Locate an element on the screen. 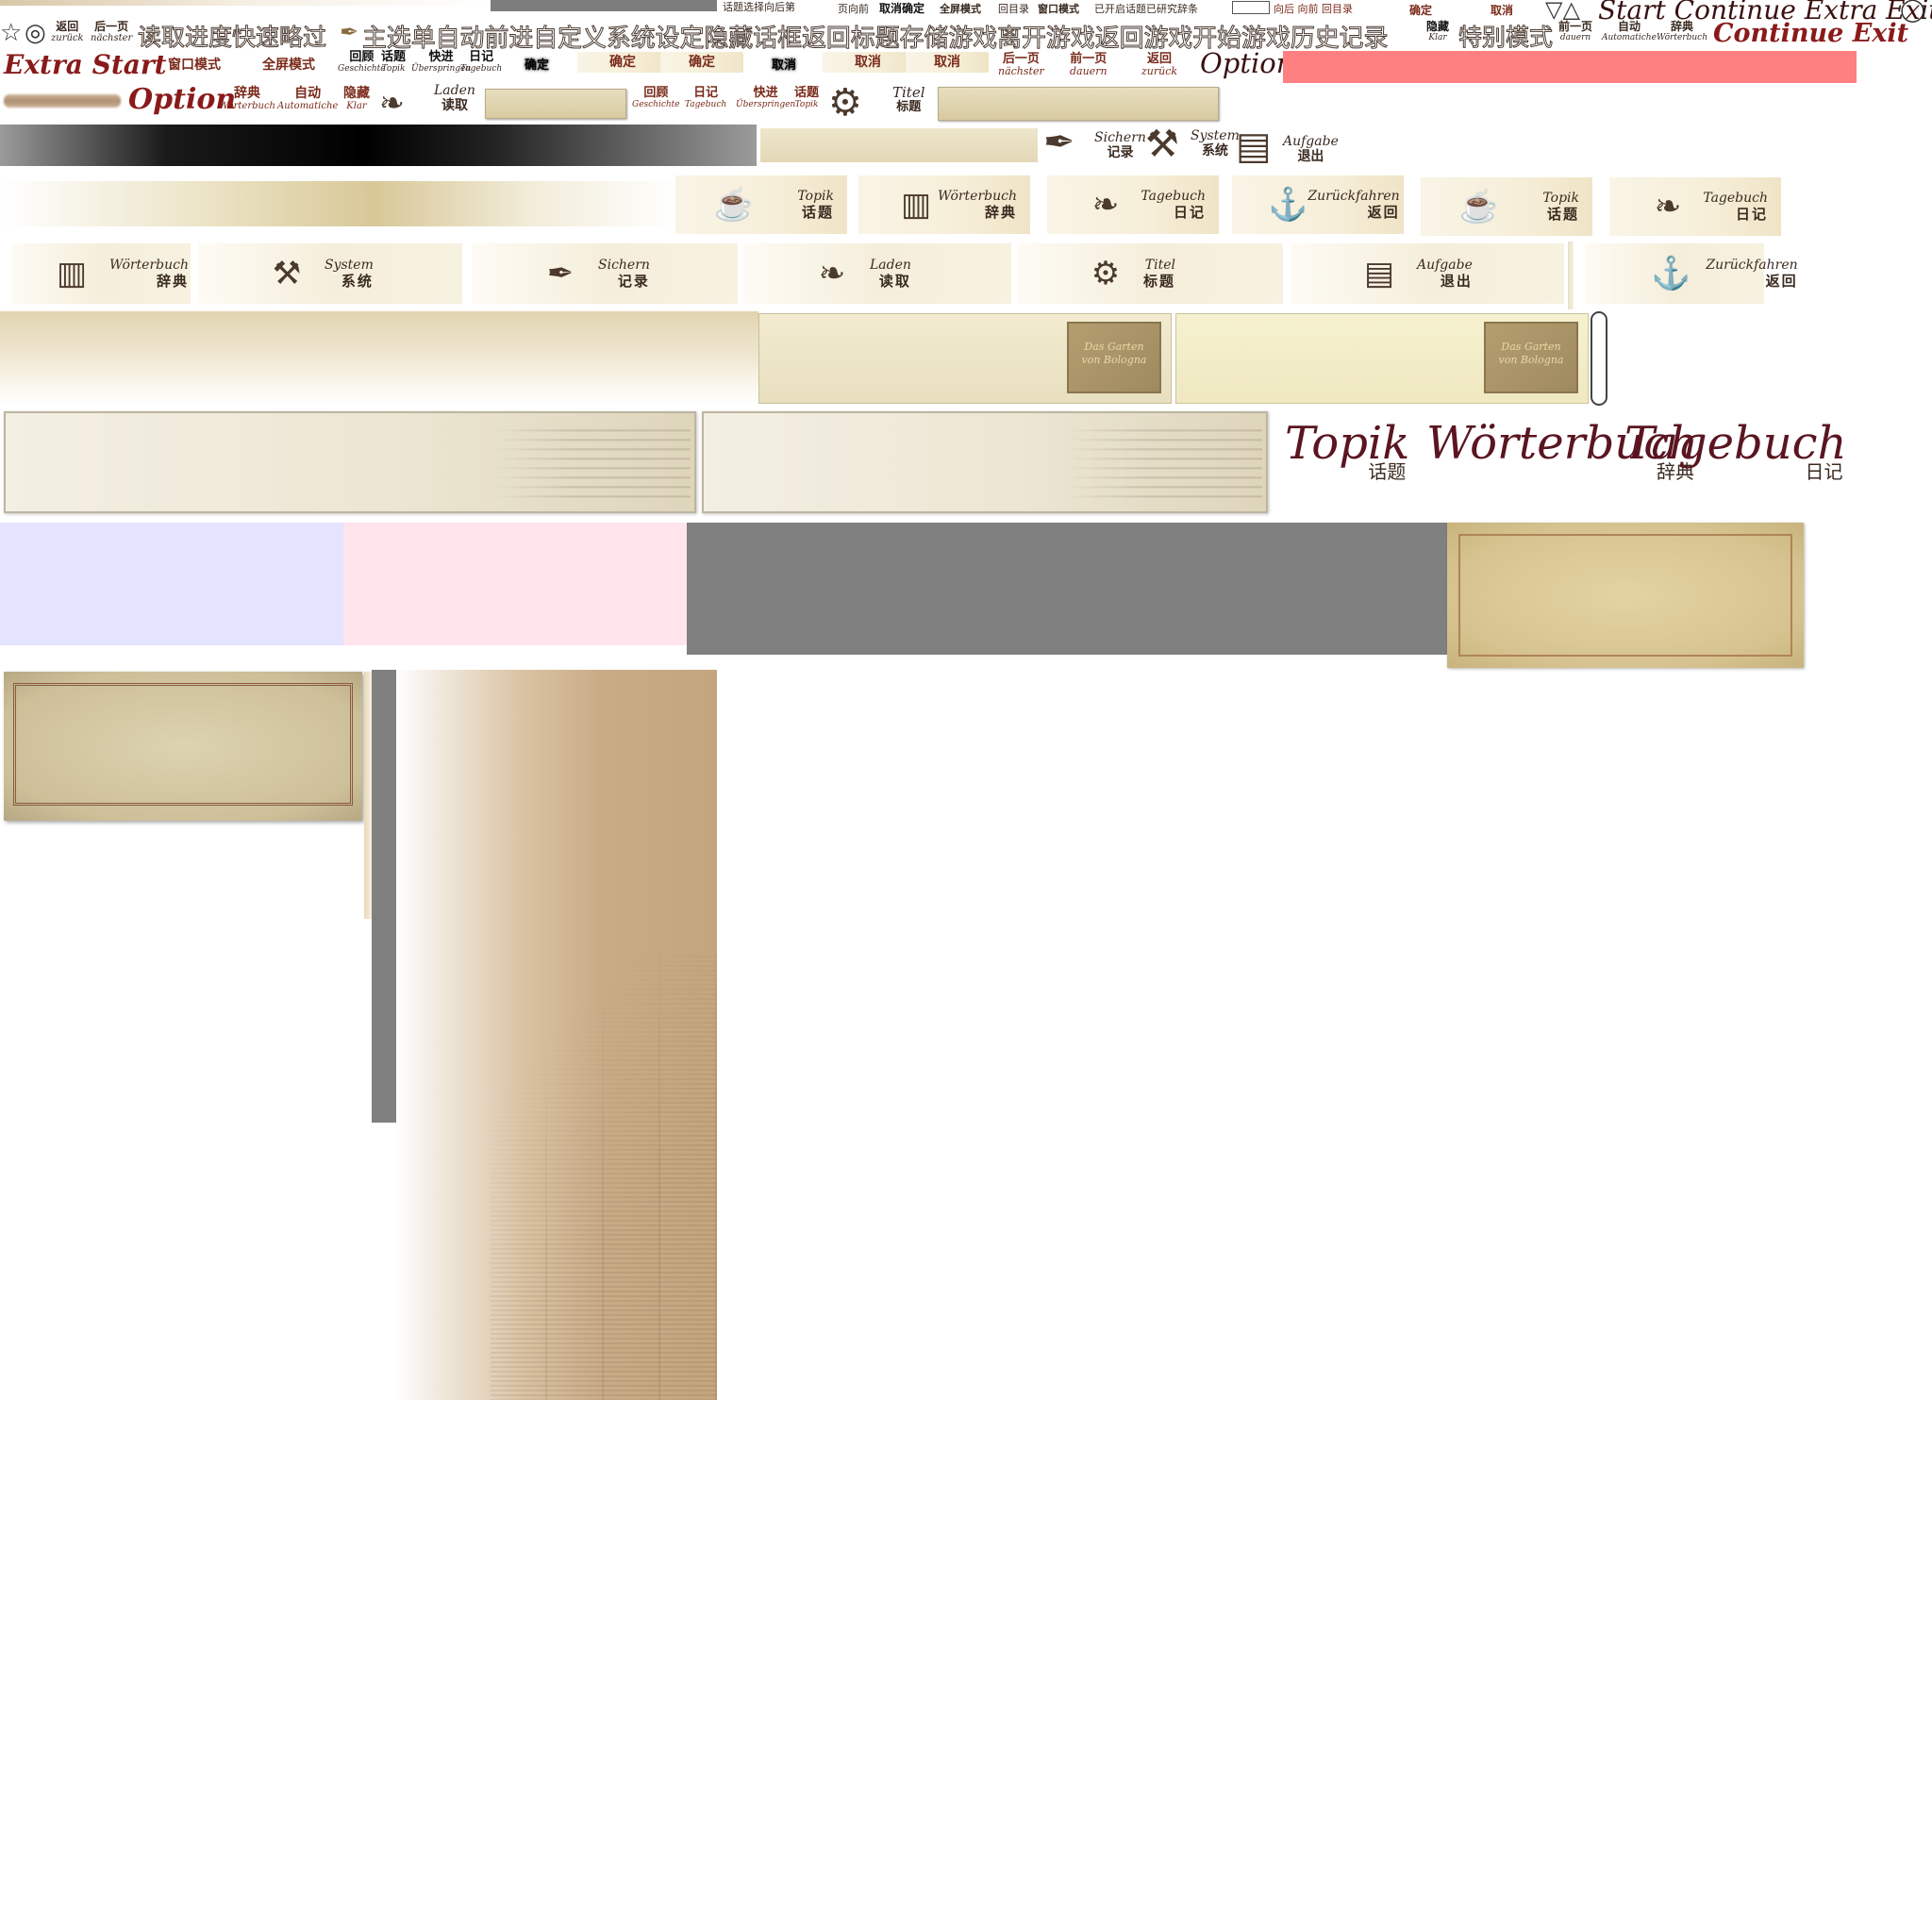  dictionary-button-label: 辞典 Wörterbuch is located at coordinates (1682, 32).